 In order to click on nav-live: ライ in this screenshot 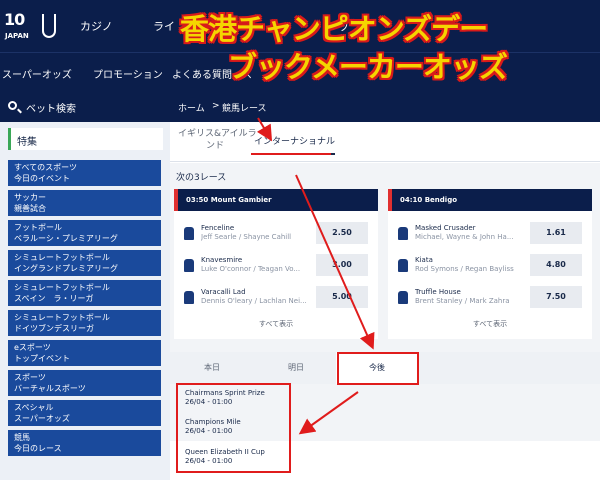, I will do `click(164, 26)`.